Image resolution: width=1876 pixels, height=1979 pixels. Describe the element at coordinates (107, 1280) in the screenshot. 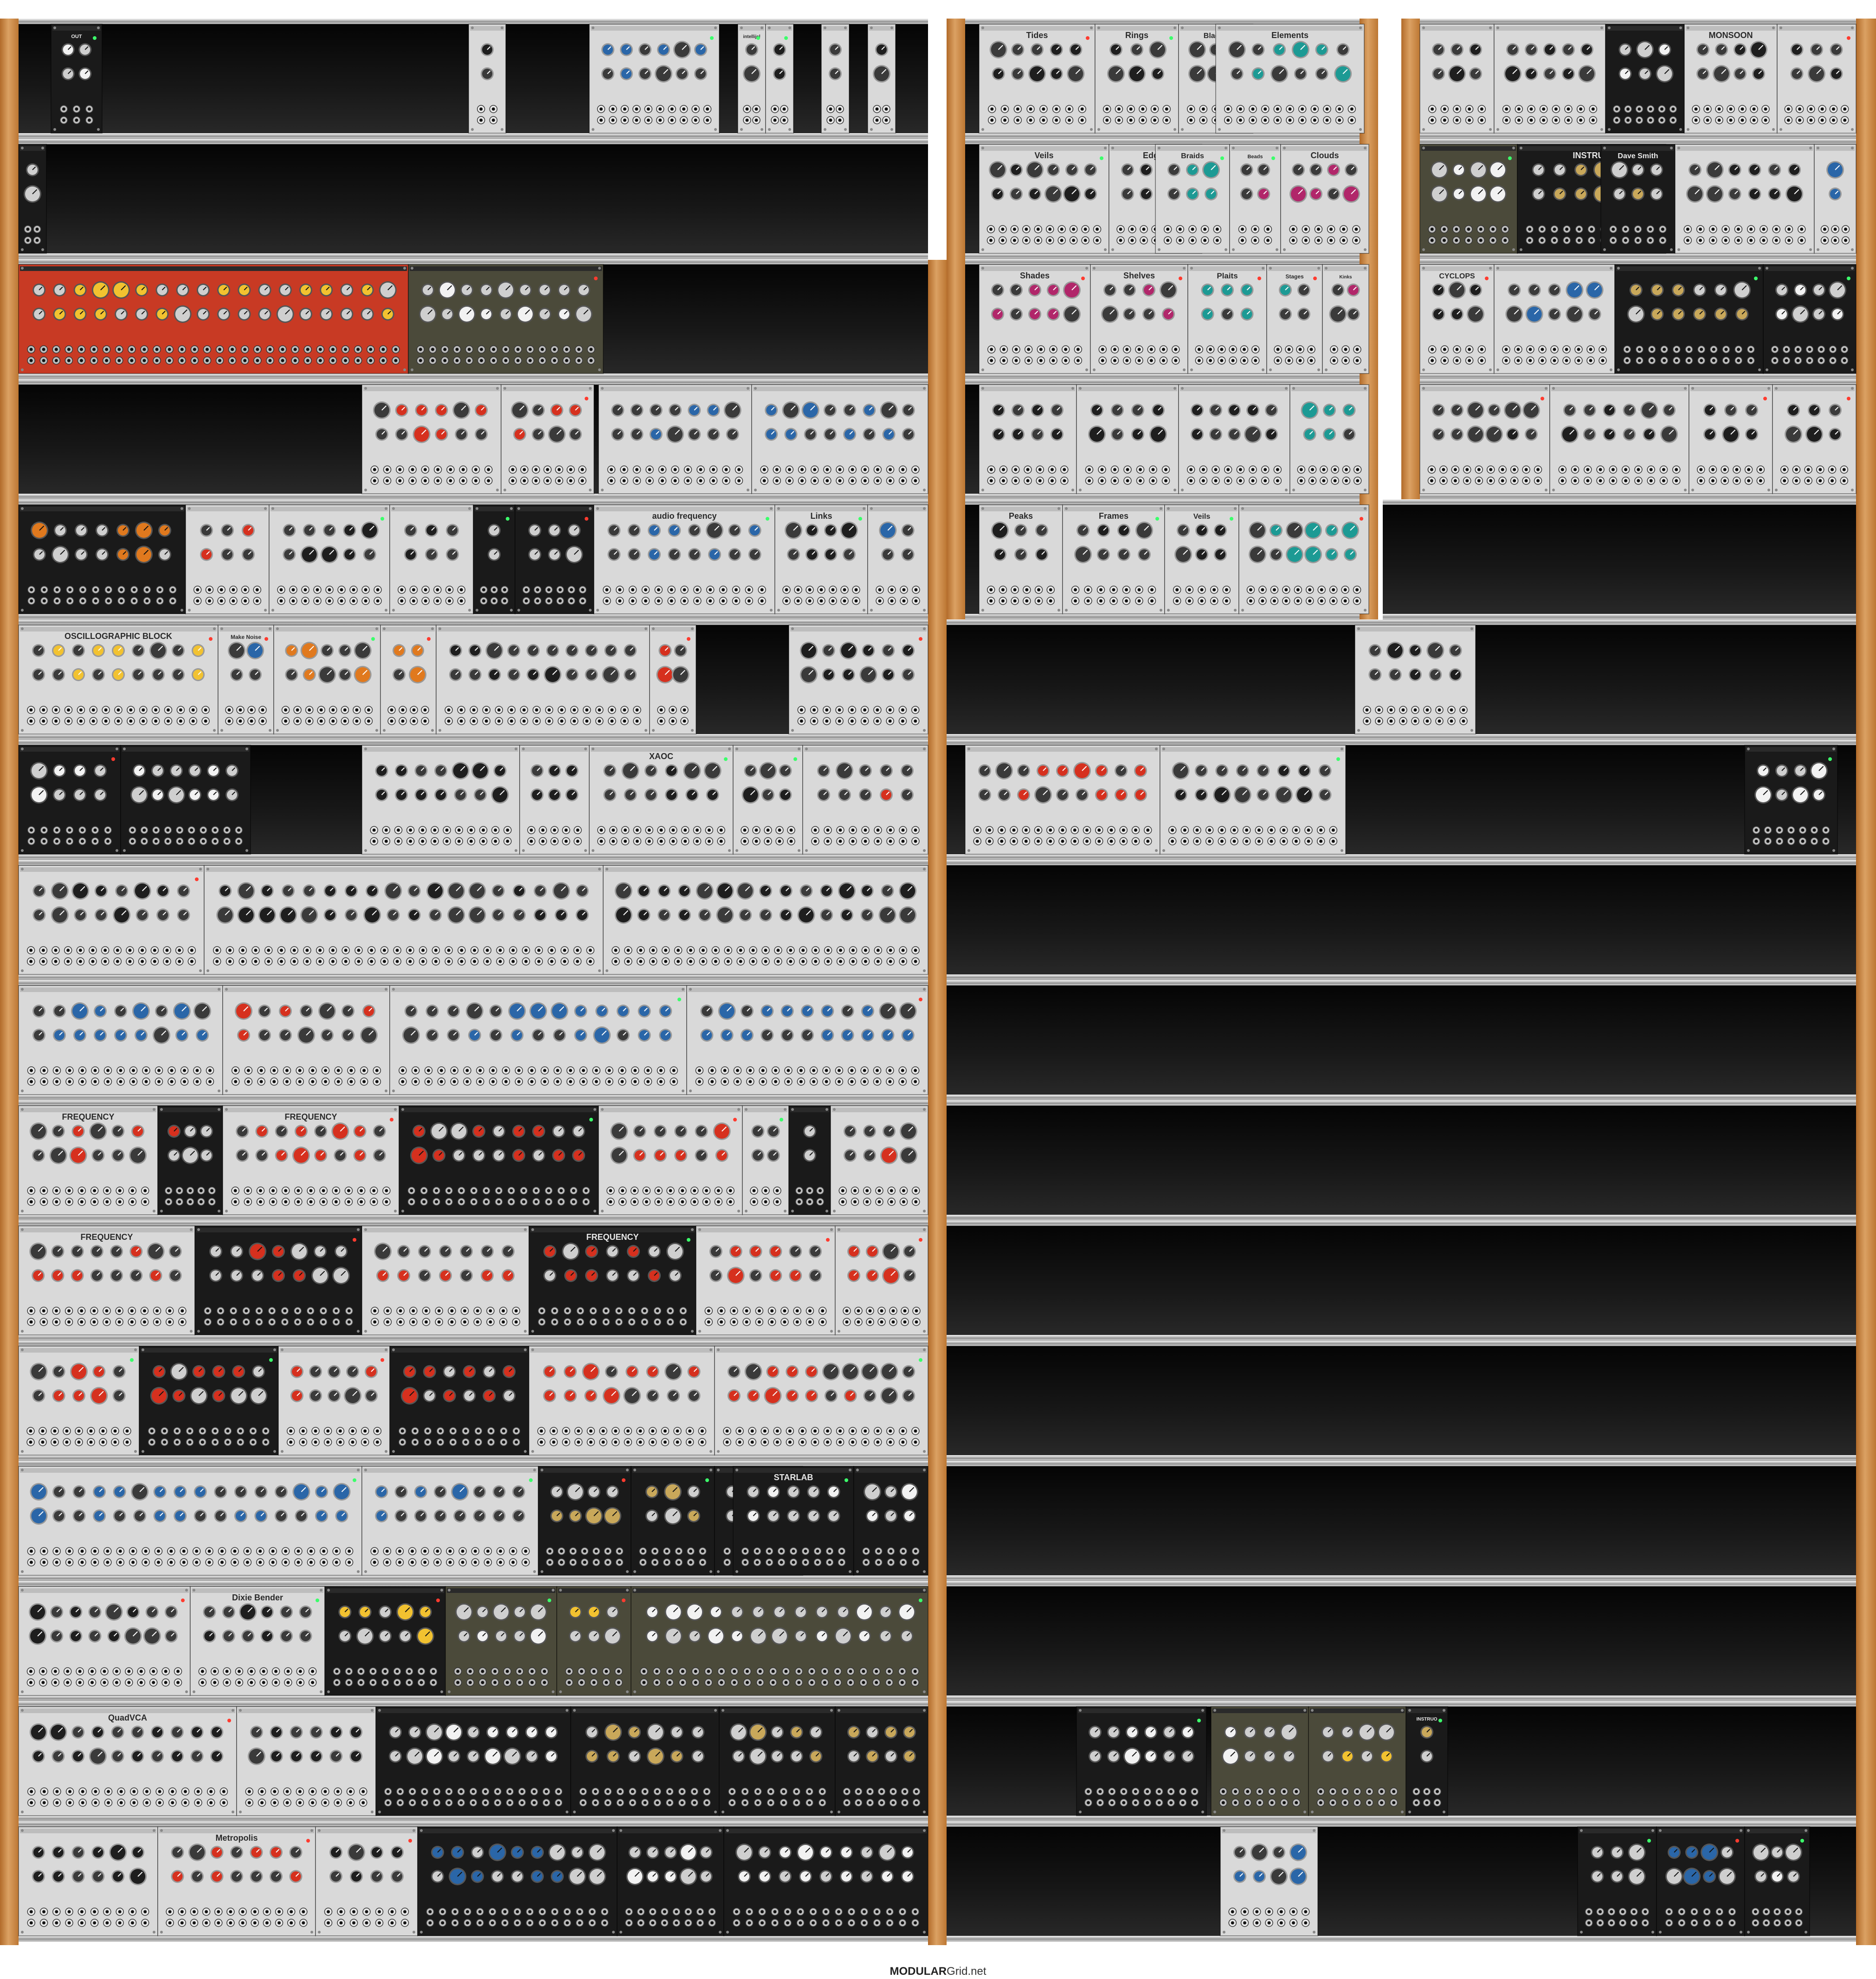

I see `left-row-11-module-1: FREQUENCY` at that location.